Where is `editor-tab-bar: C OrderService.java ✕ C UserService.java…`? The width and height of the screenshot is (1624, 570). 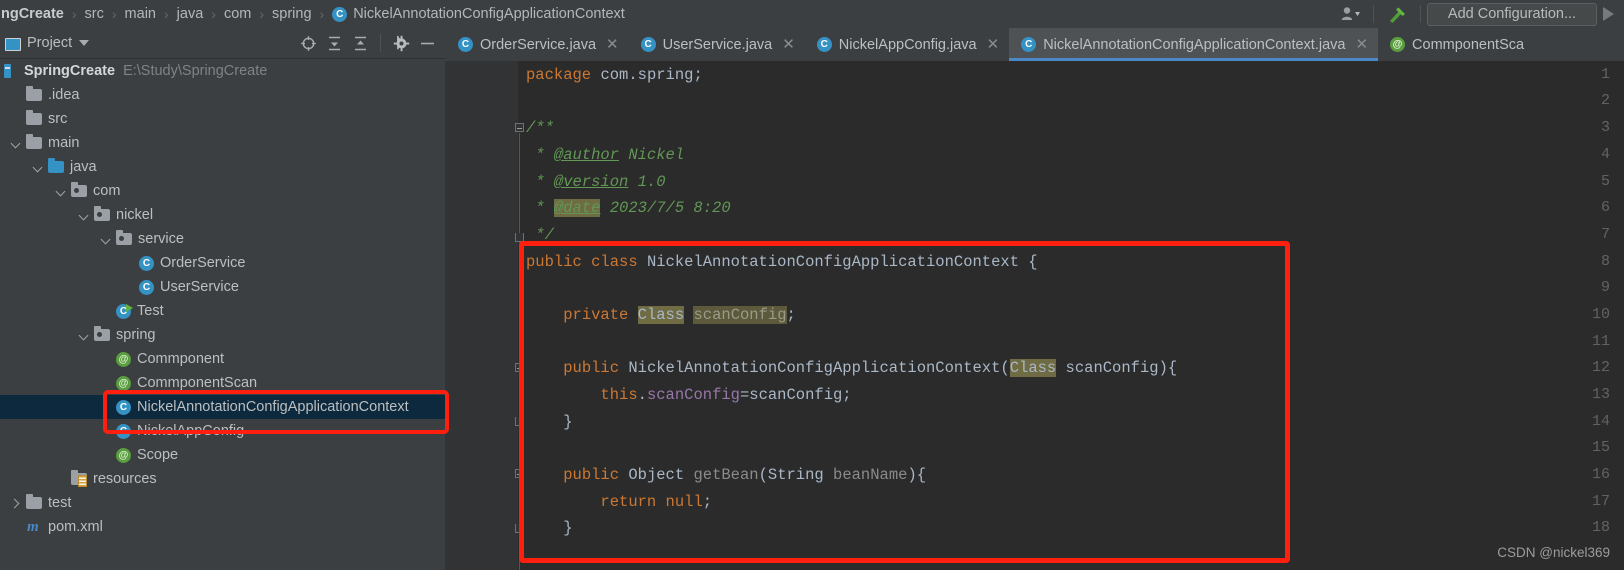 editor-tab-bar: C OrderService.java ✕ C UserService.java… is located at coordinates (1034, 44).